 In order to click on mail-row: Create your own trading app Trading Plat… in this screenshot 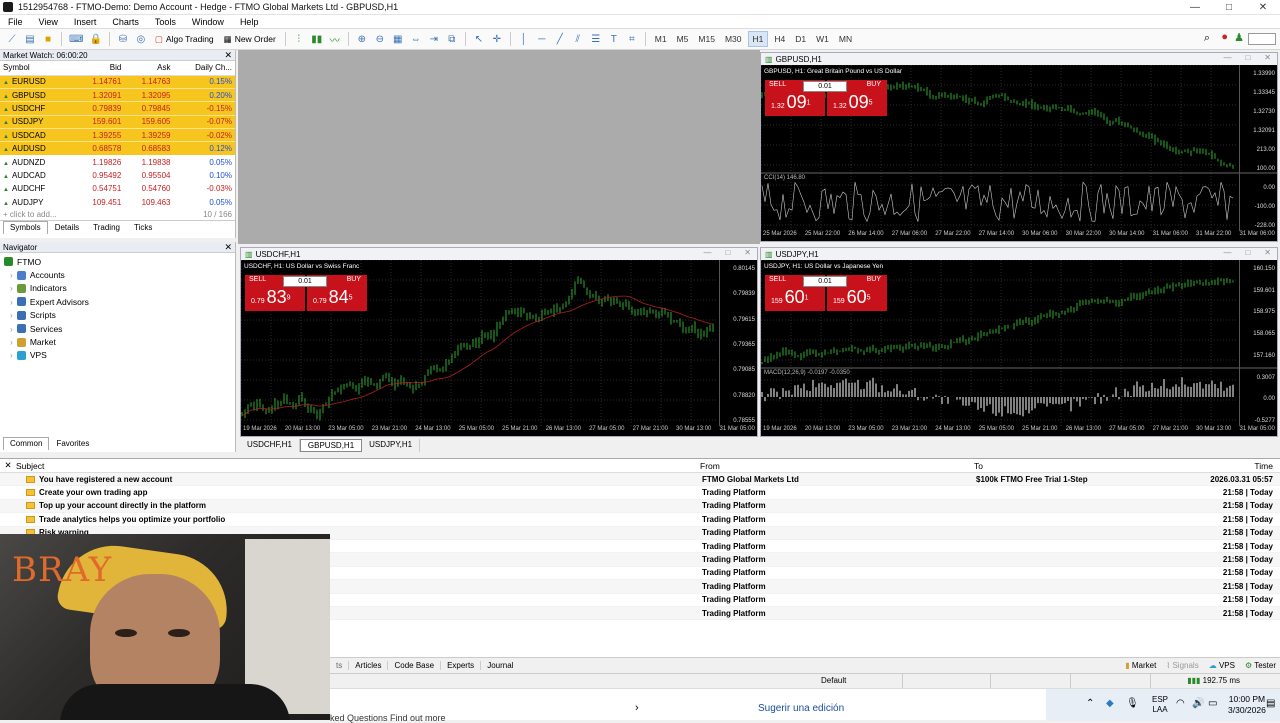, I will do `click(640, 493)`.